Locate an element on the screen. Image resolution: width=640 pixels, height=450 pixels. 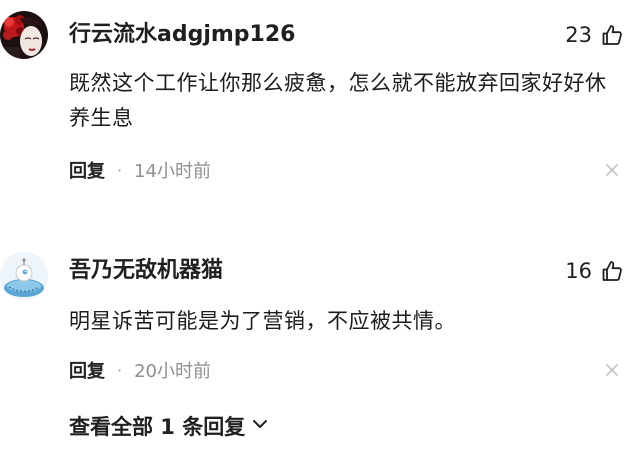
comment-username: 行云流水adgjmp126 is located at coordinates (182, 35).